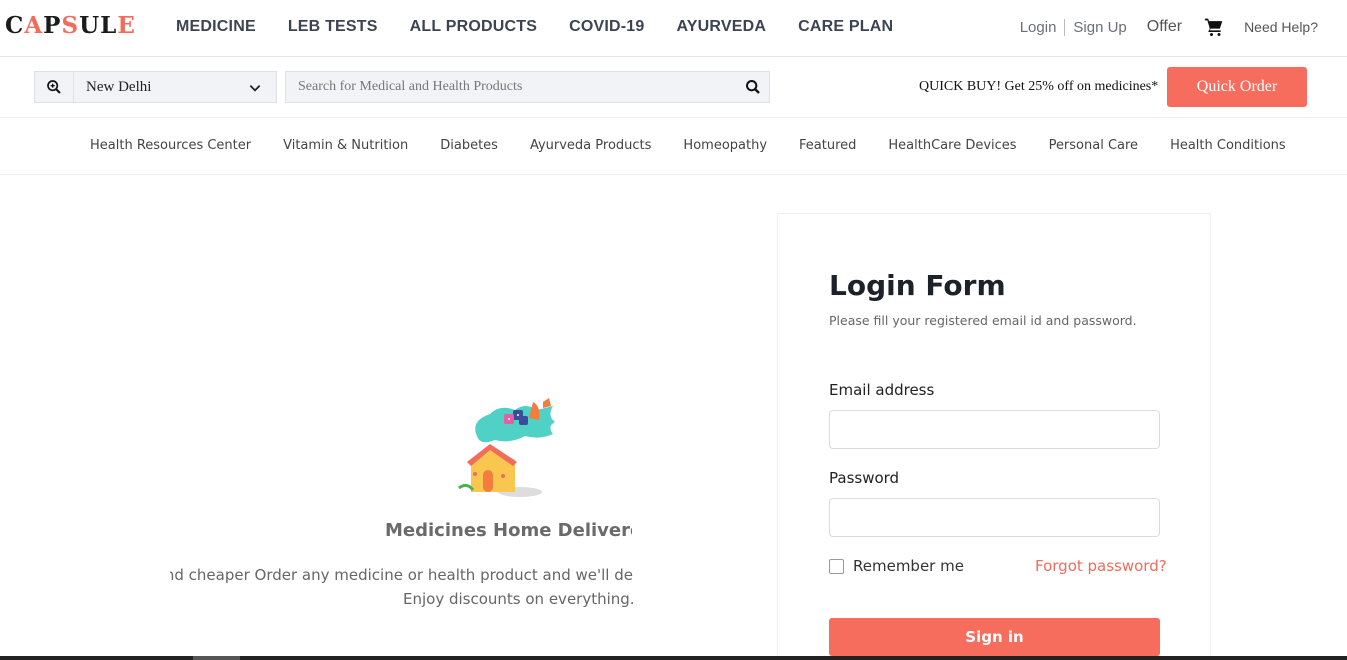  What do you see at coordinates (216, 27) in the screenshot?
I see `nav-medicine: MEDICINE` at bounding box center [216, 27].